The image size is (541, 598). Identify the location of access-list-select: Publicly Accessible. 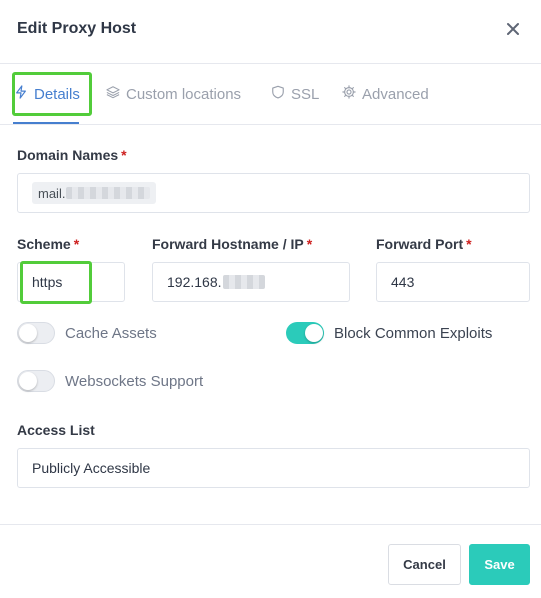
(273, 468).